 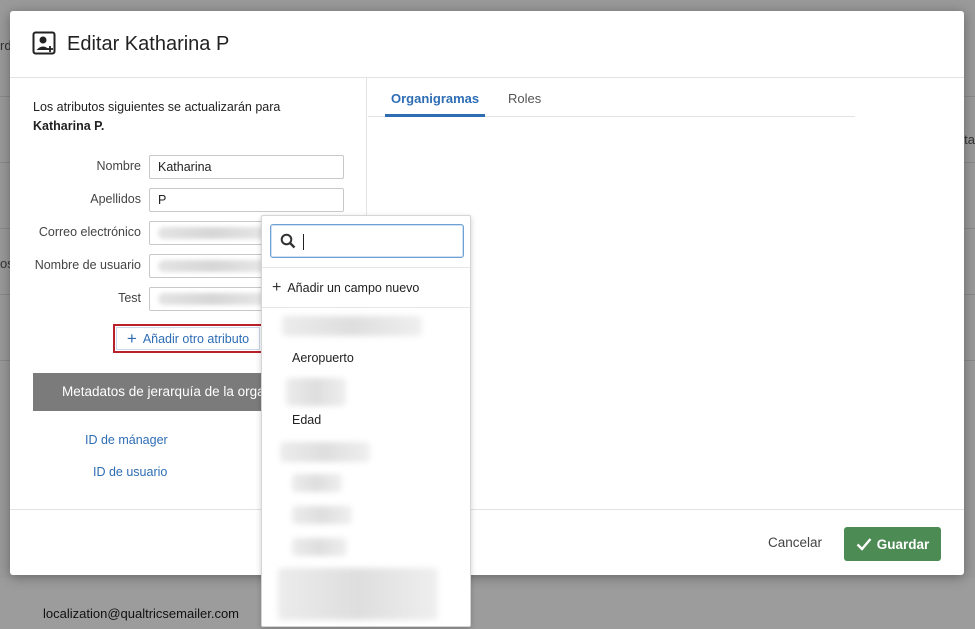 What do you see at coordinates (69, 126) in the screenshot?
I see `intro-user-name: Katharina P.` at bounding box center [69, 126].